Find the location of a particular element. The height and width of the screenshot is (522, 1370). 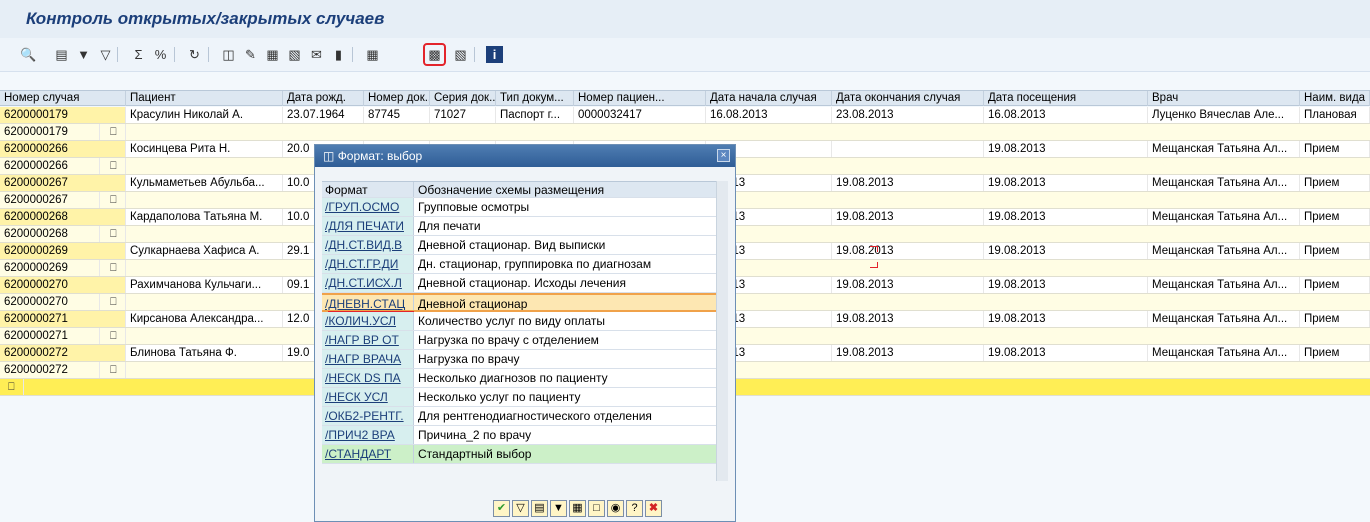

col-header: Пациент is located at coordinates (204, 98).